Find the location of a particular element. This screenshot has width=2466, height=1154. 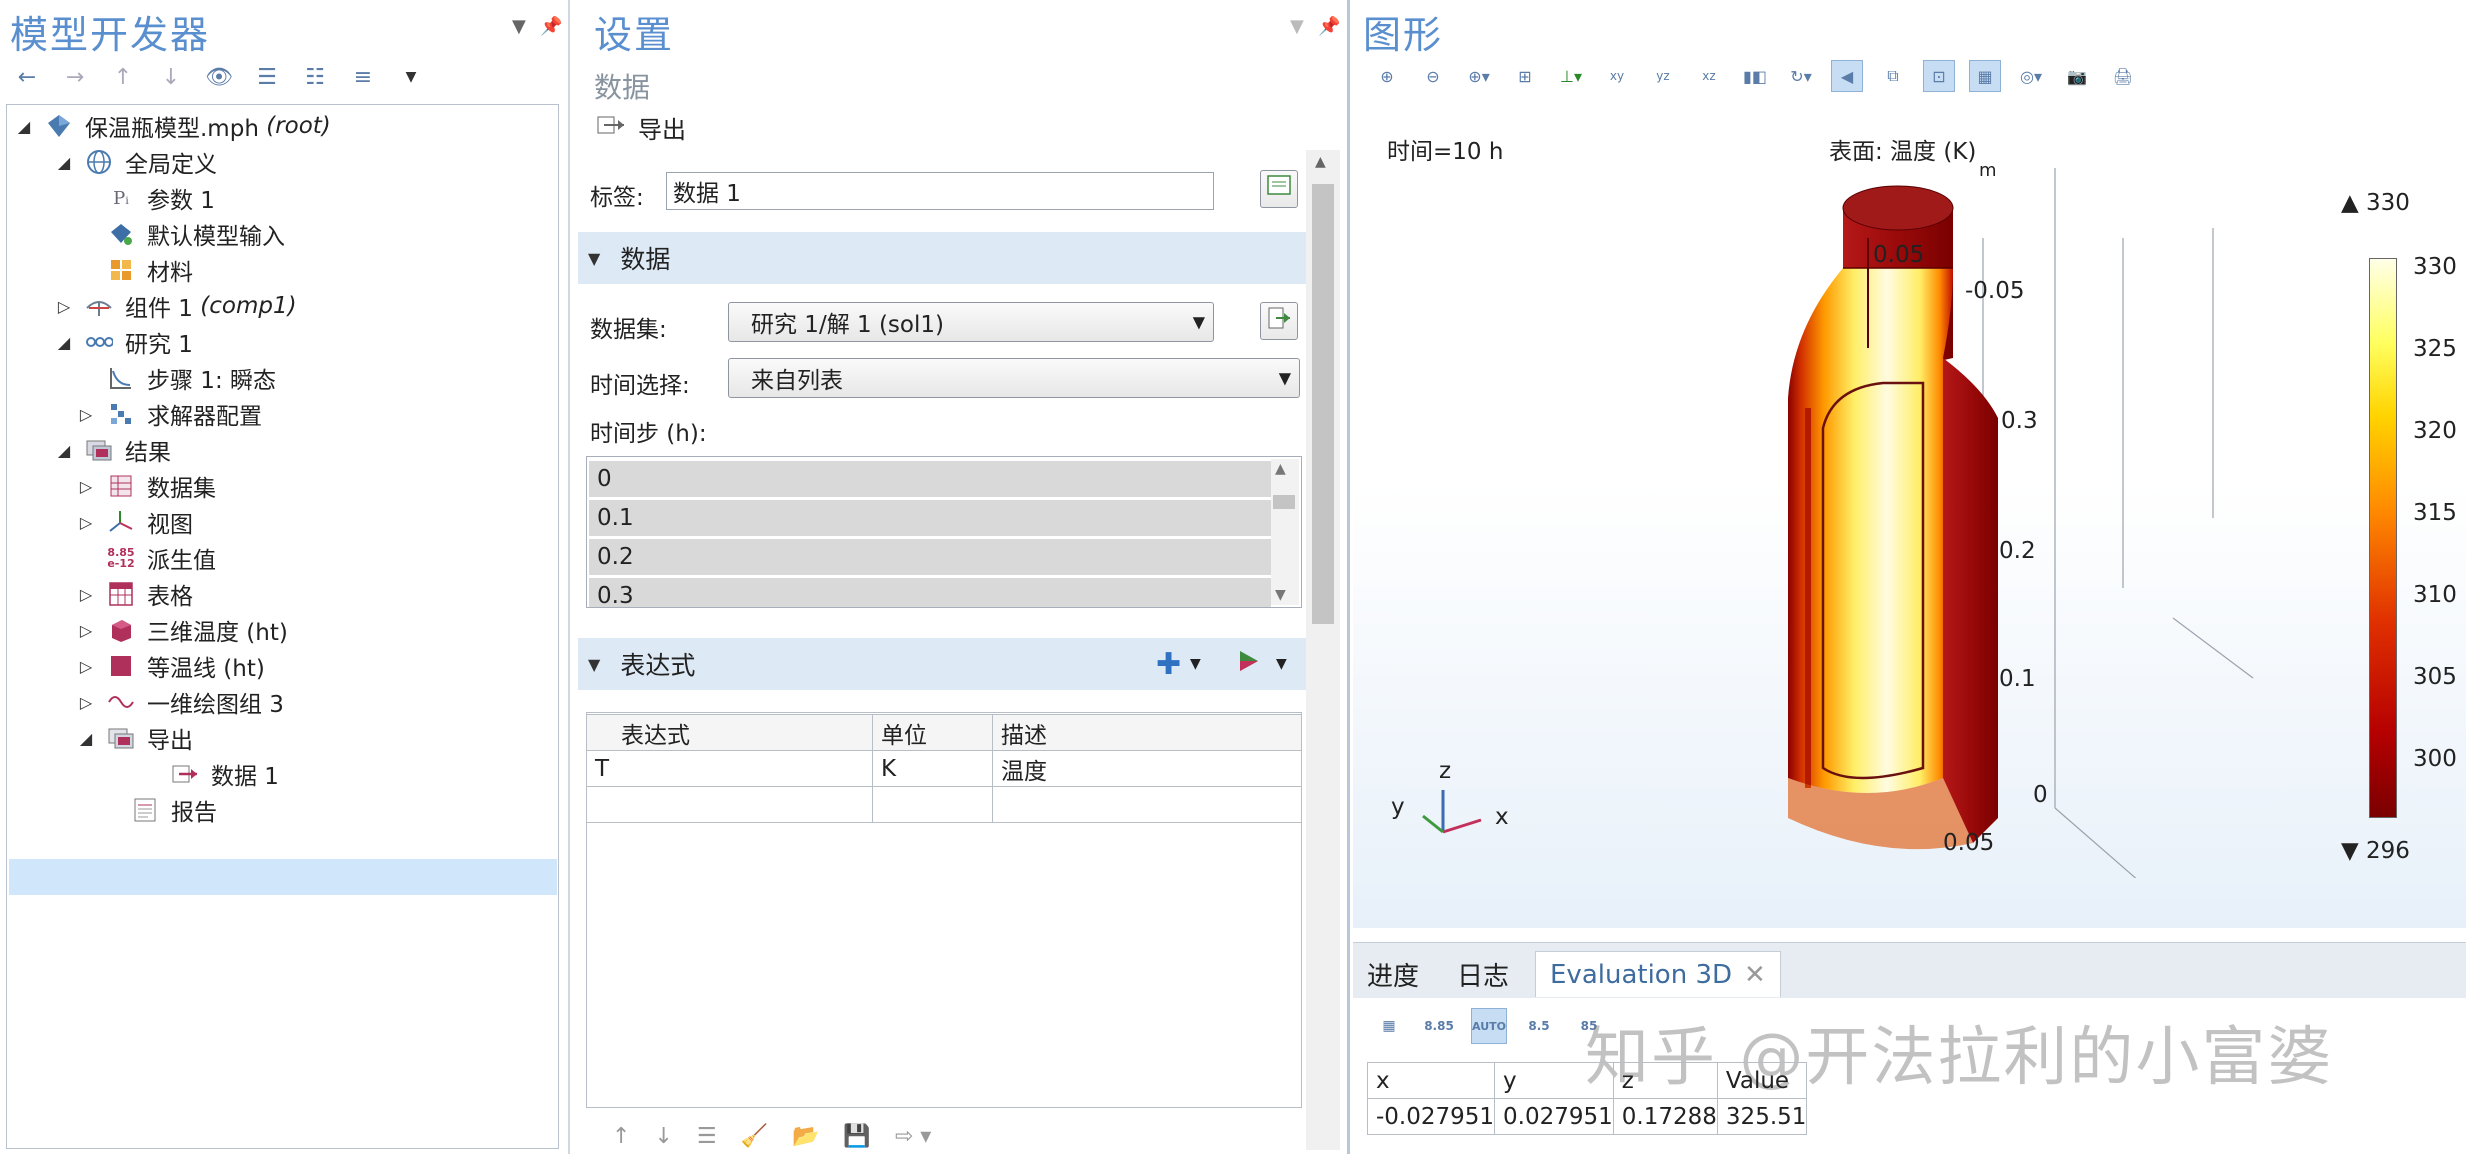

view-xz-icon: xz is located at coordinates (1709, 76).